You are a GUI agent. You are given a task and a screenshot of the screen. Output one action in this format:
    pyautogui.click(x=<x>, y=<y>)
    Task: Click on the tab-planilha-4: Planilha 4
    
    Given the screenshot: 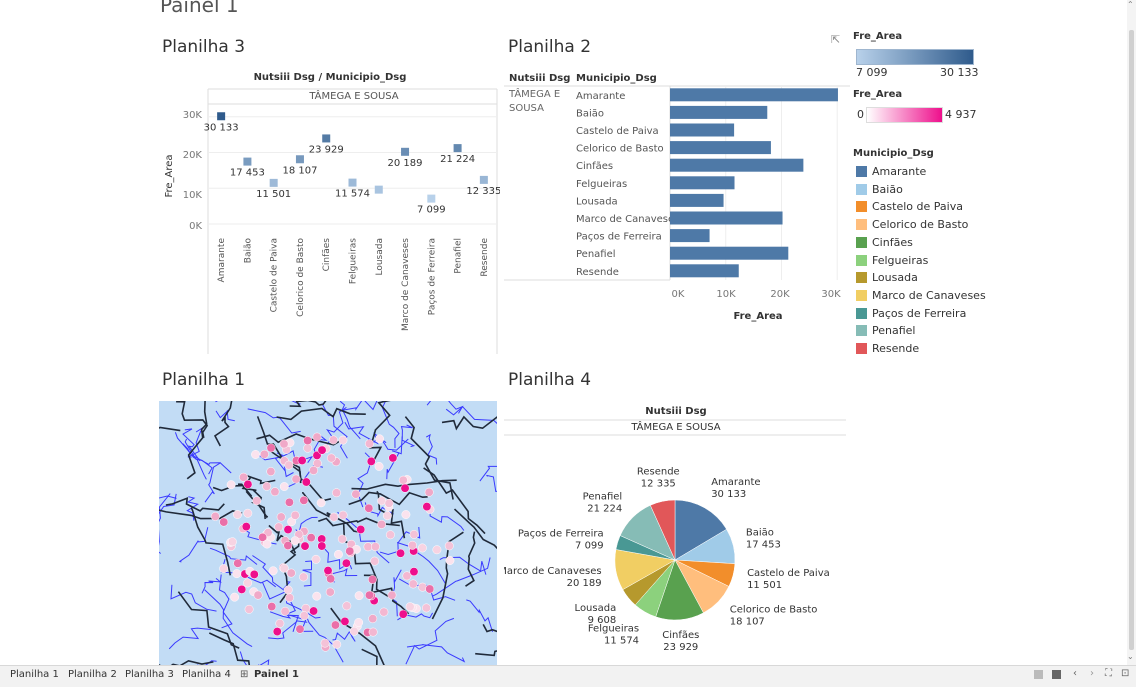 What is the action you would take?
    pyautogui.click(x=206, y=674)
    